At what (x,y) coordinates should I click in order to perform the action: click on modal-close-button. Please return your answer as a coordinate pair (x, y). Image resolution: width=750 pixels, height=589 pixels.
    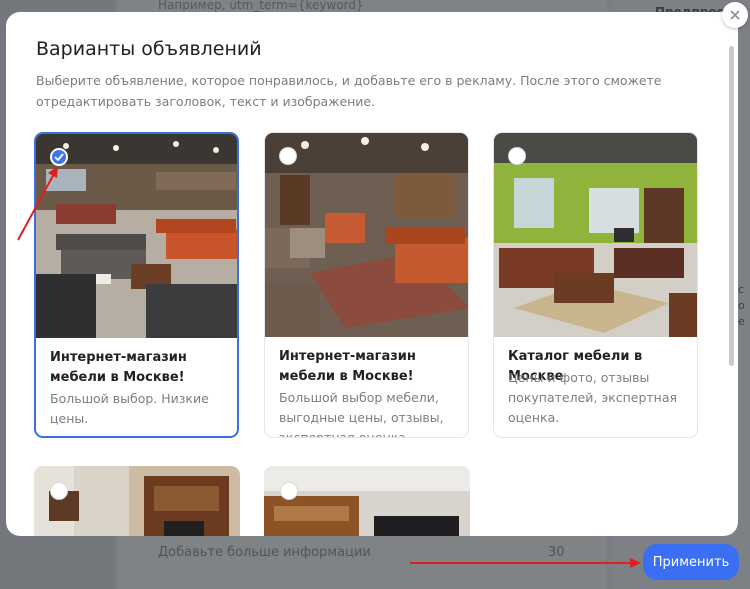
    Looking at the image, I should click on (735, 15).